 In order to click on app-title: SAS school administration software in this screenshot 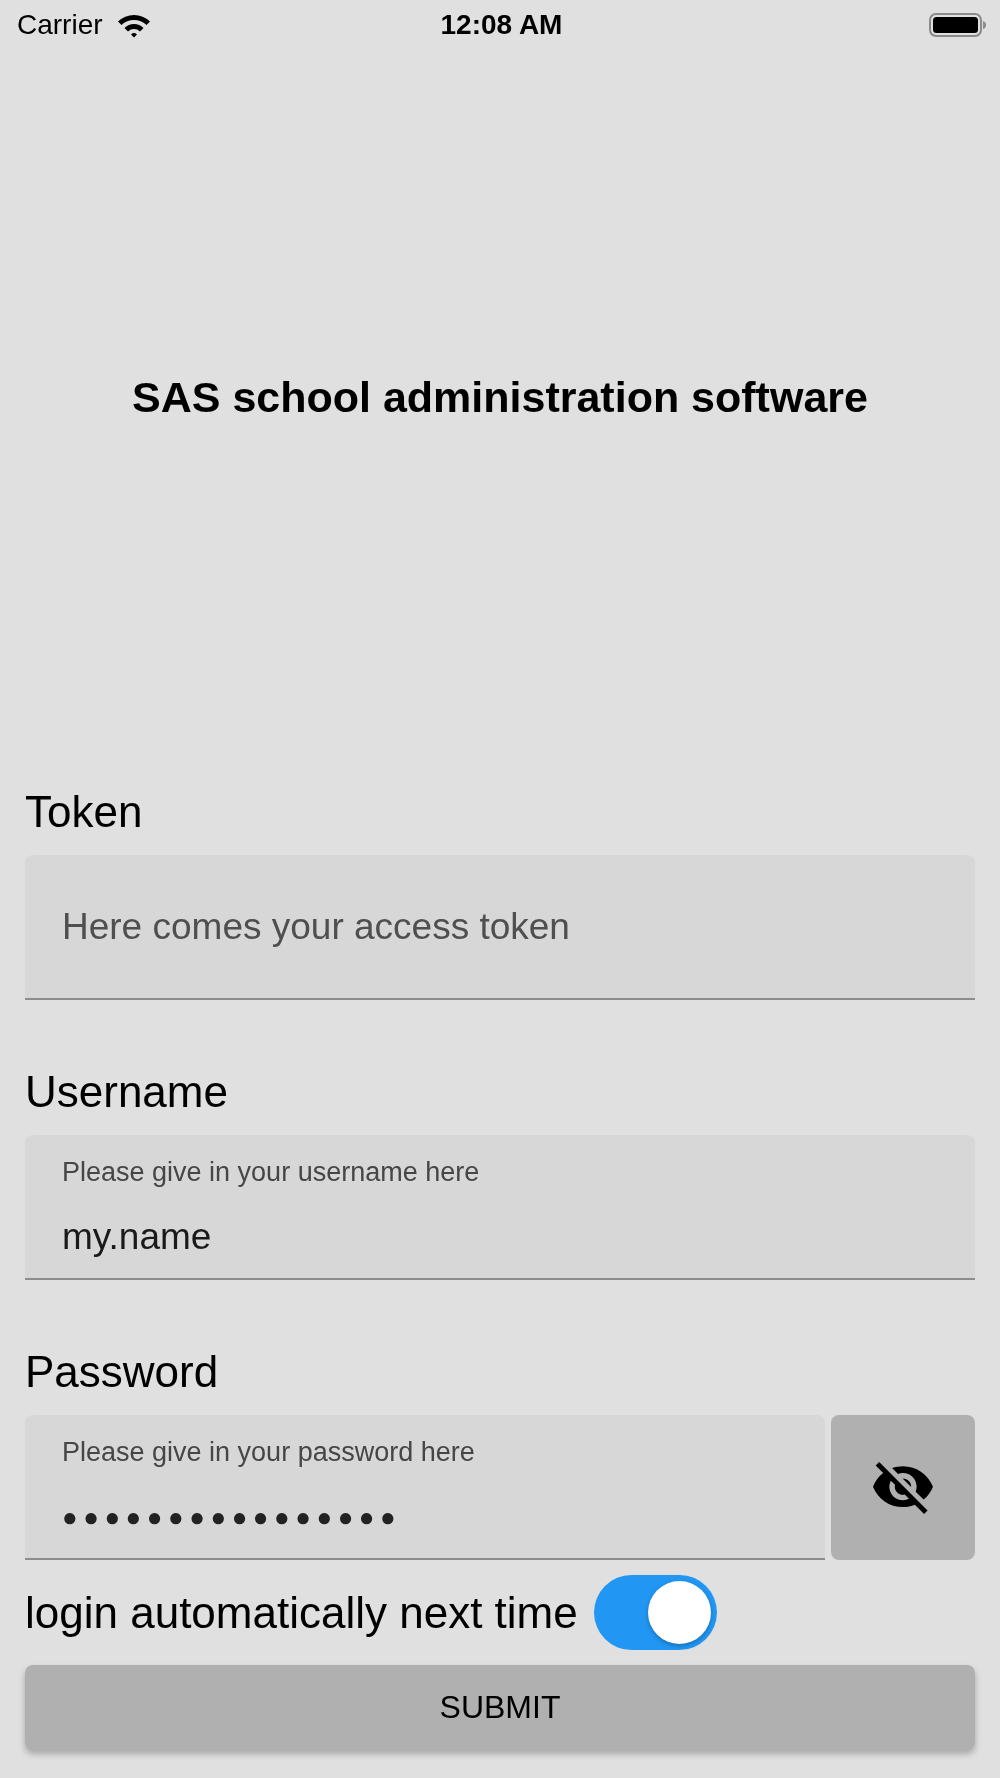, I will do `click(500, 397)`.